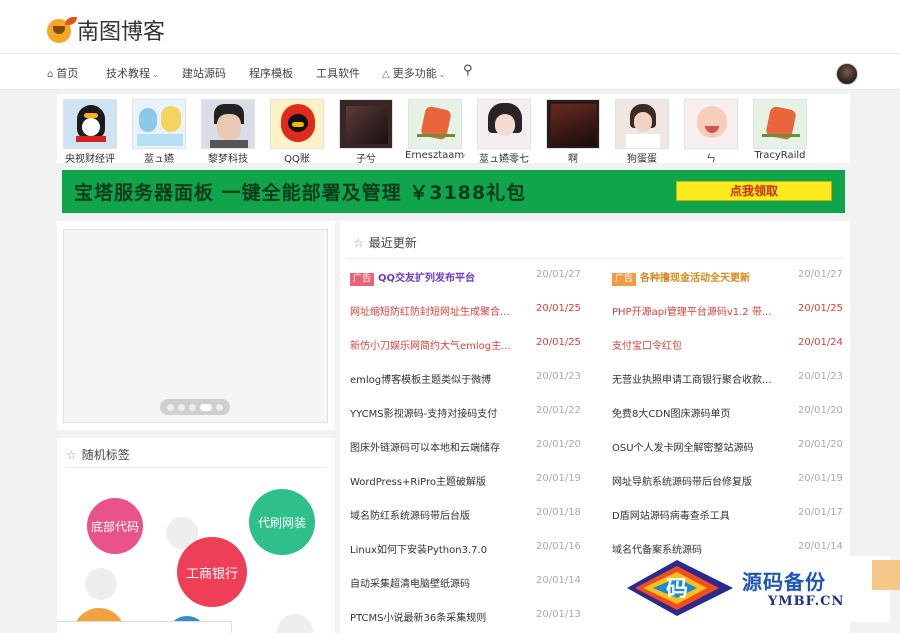 This screenshot has height=633, width=900. Describe the element at coordinates (847, 74) in the screenshot. I see `user-avatar` at that location.